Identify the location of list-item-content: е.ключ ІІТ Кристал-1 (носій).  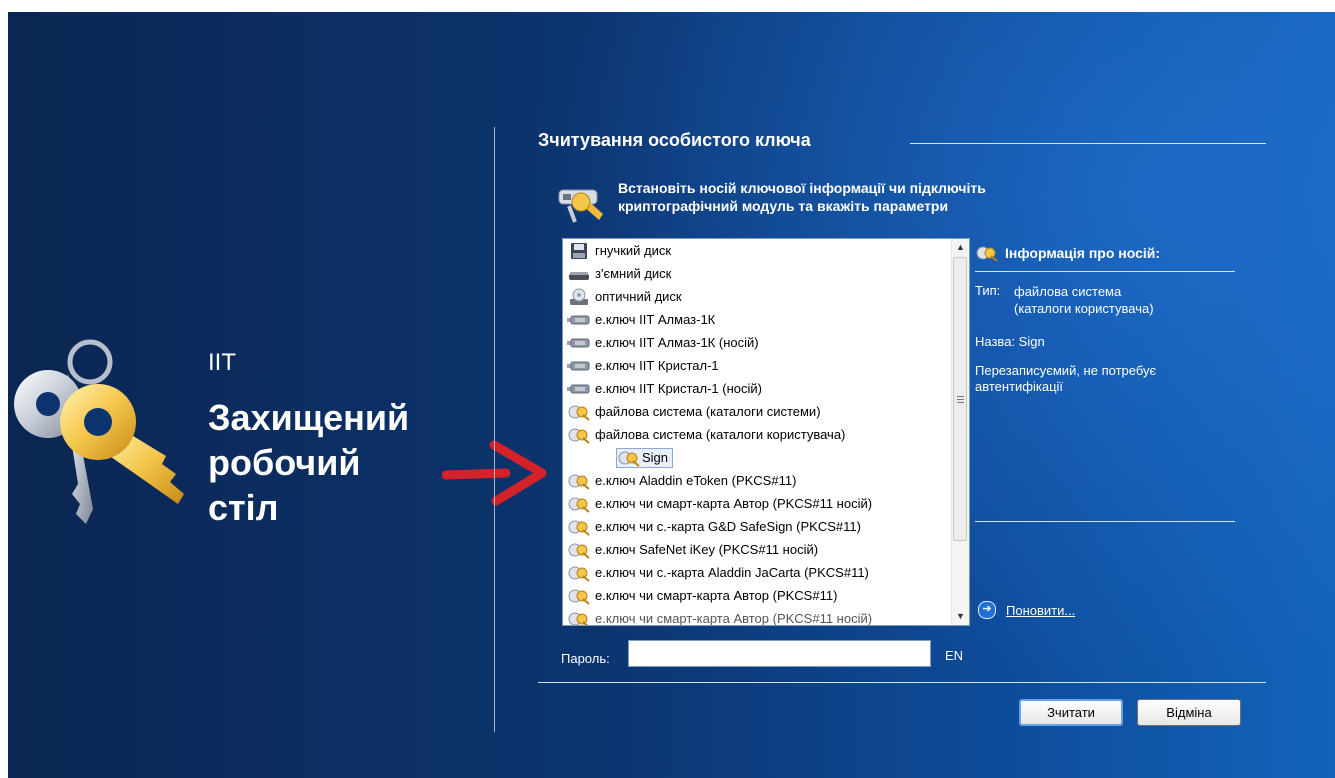
(664, 389).